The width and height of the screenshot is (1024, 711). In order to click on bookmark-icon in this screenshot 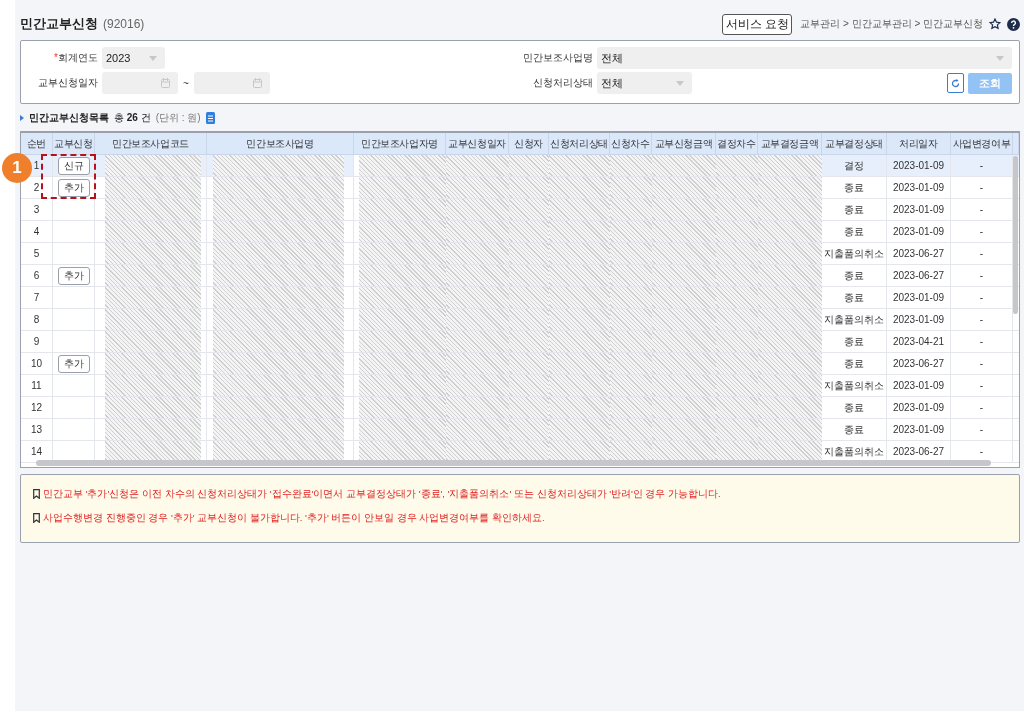, I will do `click(36, 518)`.